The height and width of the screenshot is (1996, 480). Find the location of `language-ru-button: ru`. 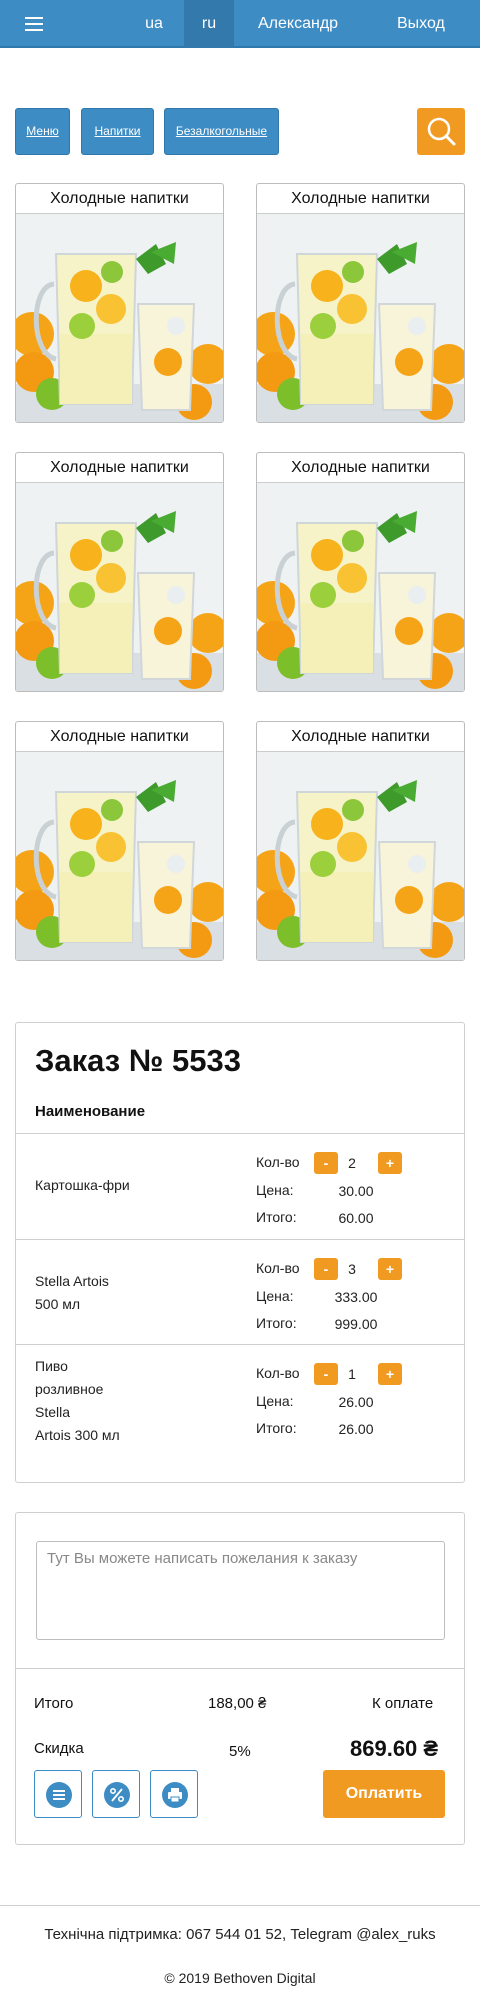

language-ru-button: ru is located at coordinates (209, 24).